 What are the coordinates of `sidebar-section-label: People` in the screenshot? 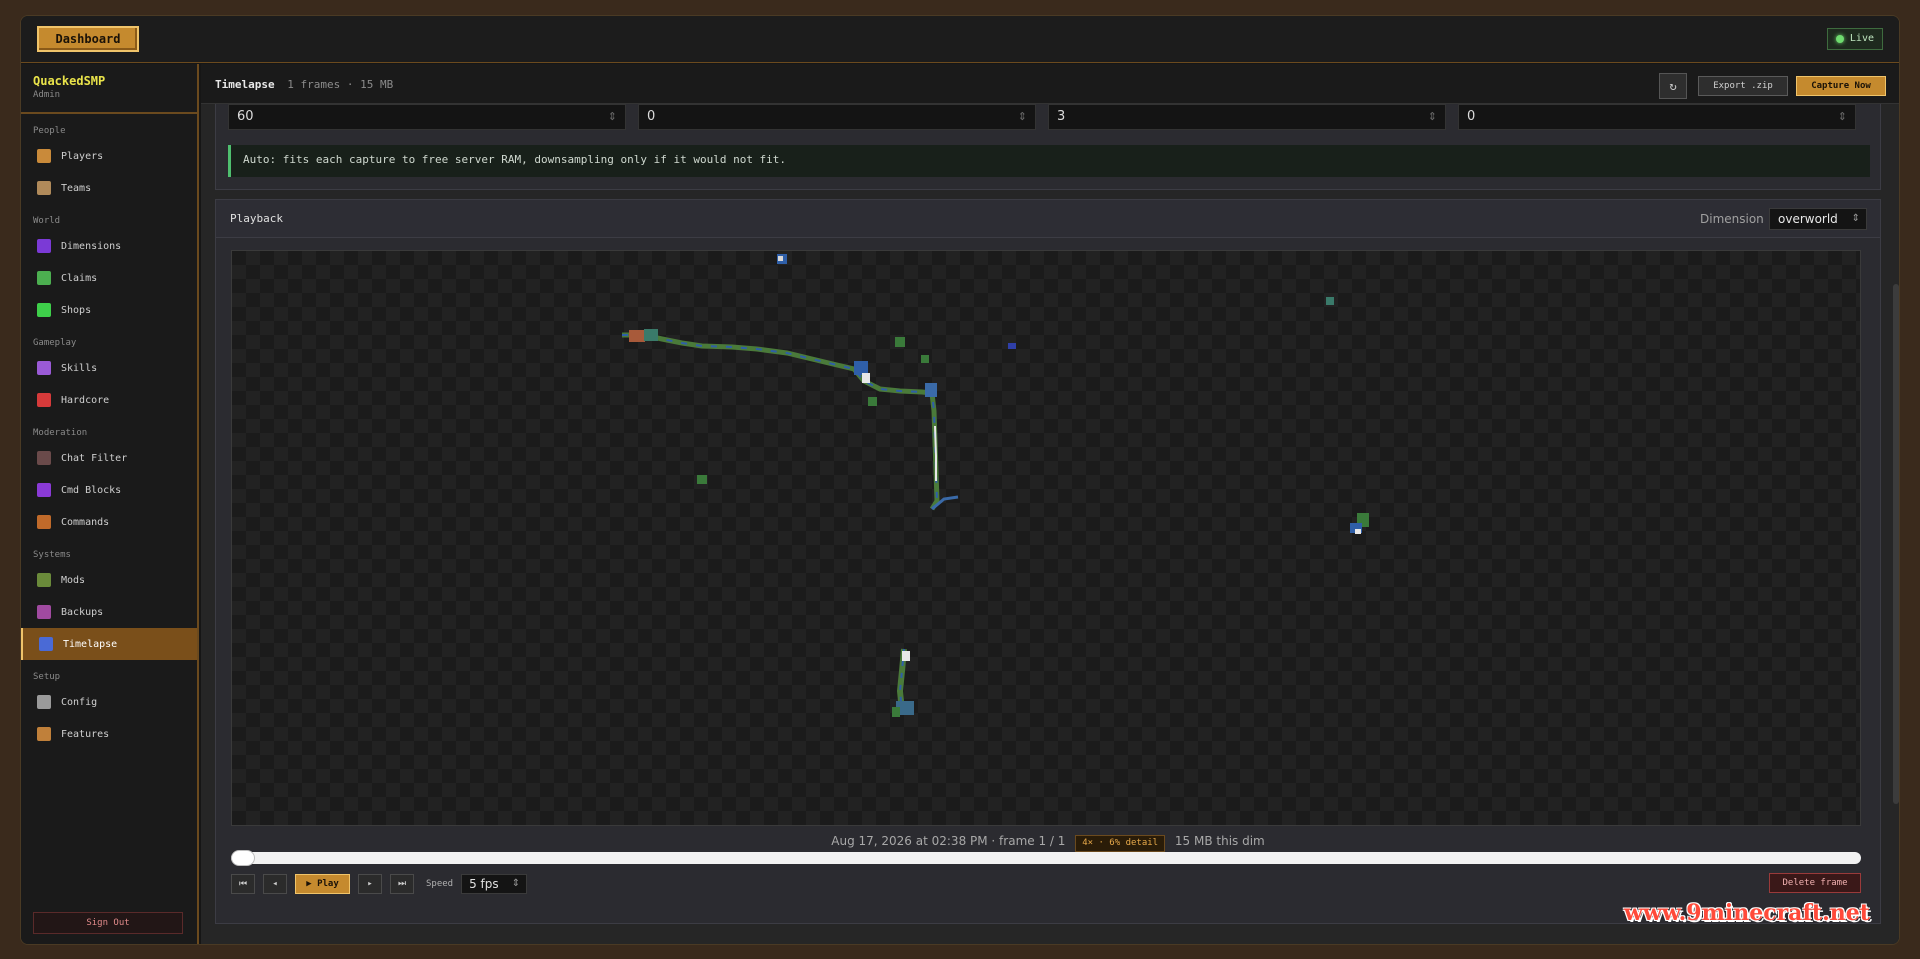 It's located at (49, 131).